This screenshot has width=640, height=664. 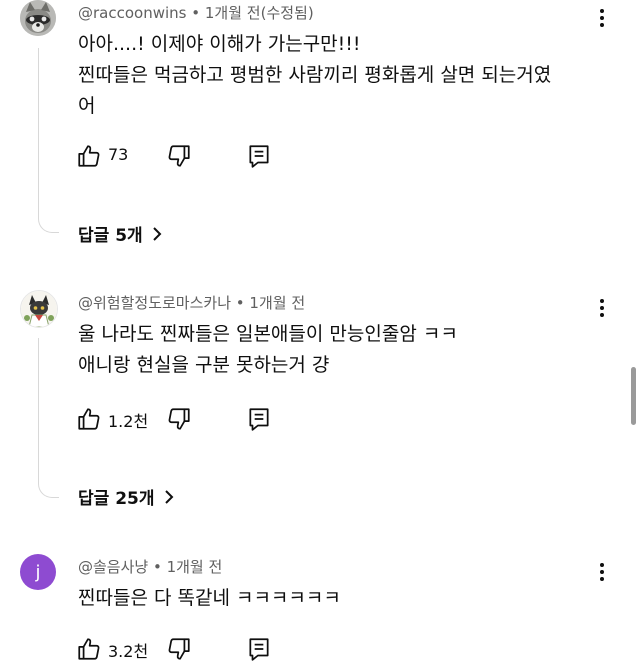 I want to click on edited-label: (수정됨), so click(x=287, y=13).